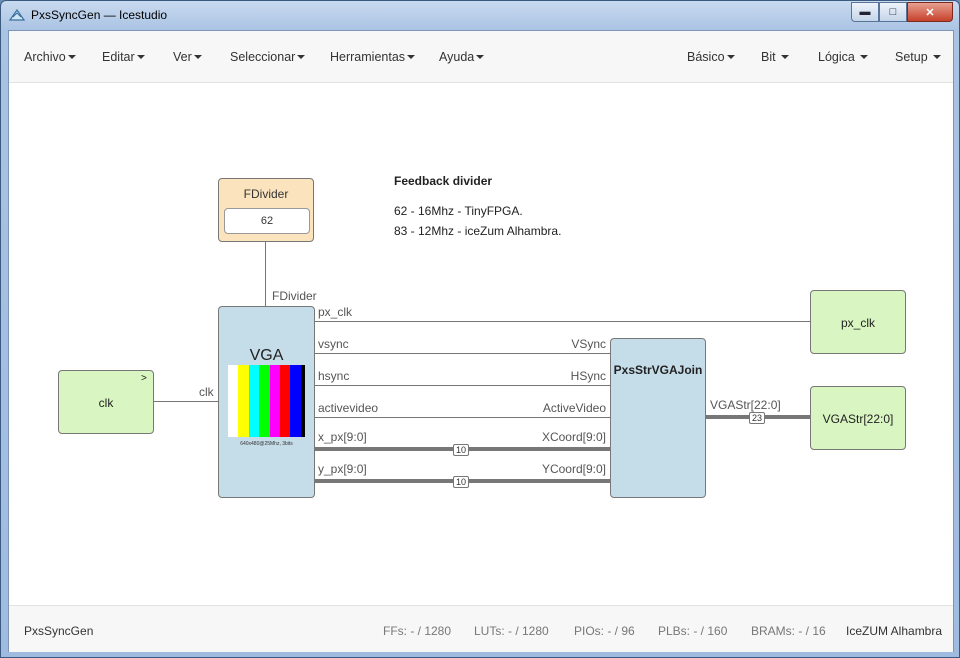  What do you see at coordinates (573, 437) in the screenshot?
I see `join-in-port-xcoord: XCoord[9:0]` at bounding box center [573, 437].